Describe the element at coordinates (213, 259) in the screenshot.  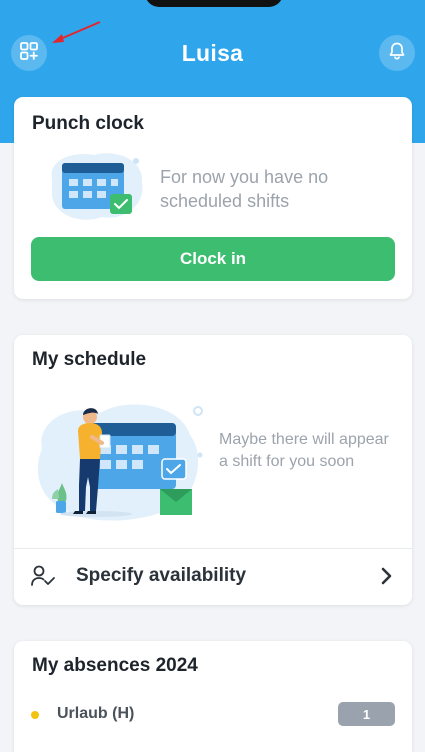
I see `clock-in-button: Clock in` at that location.